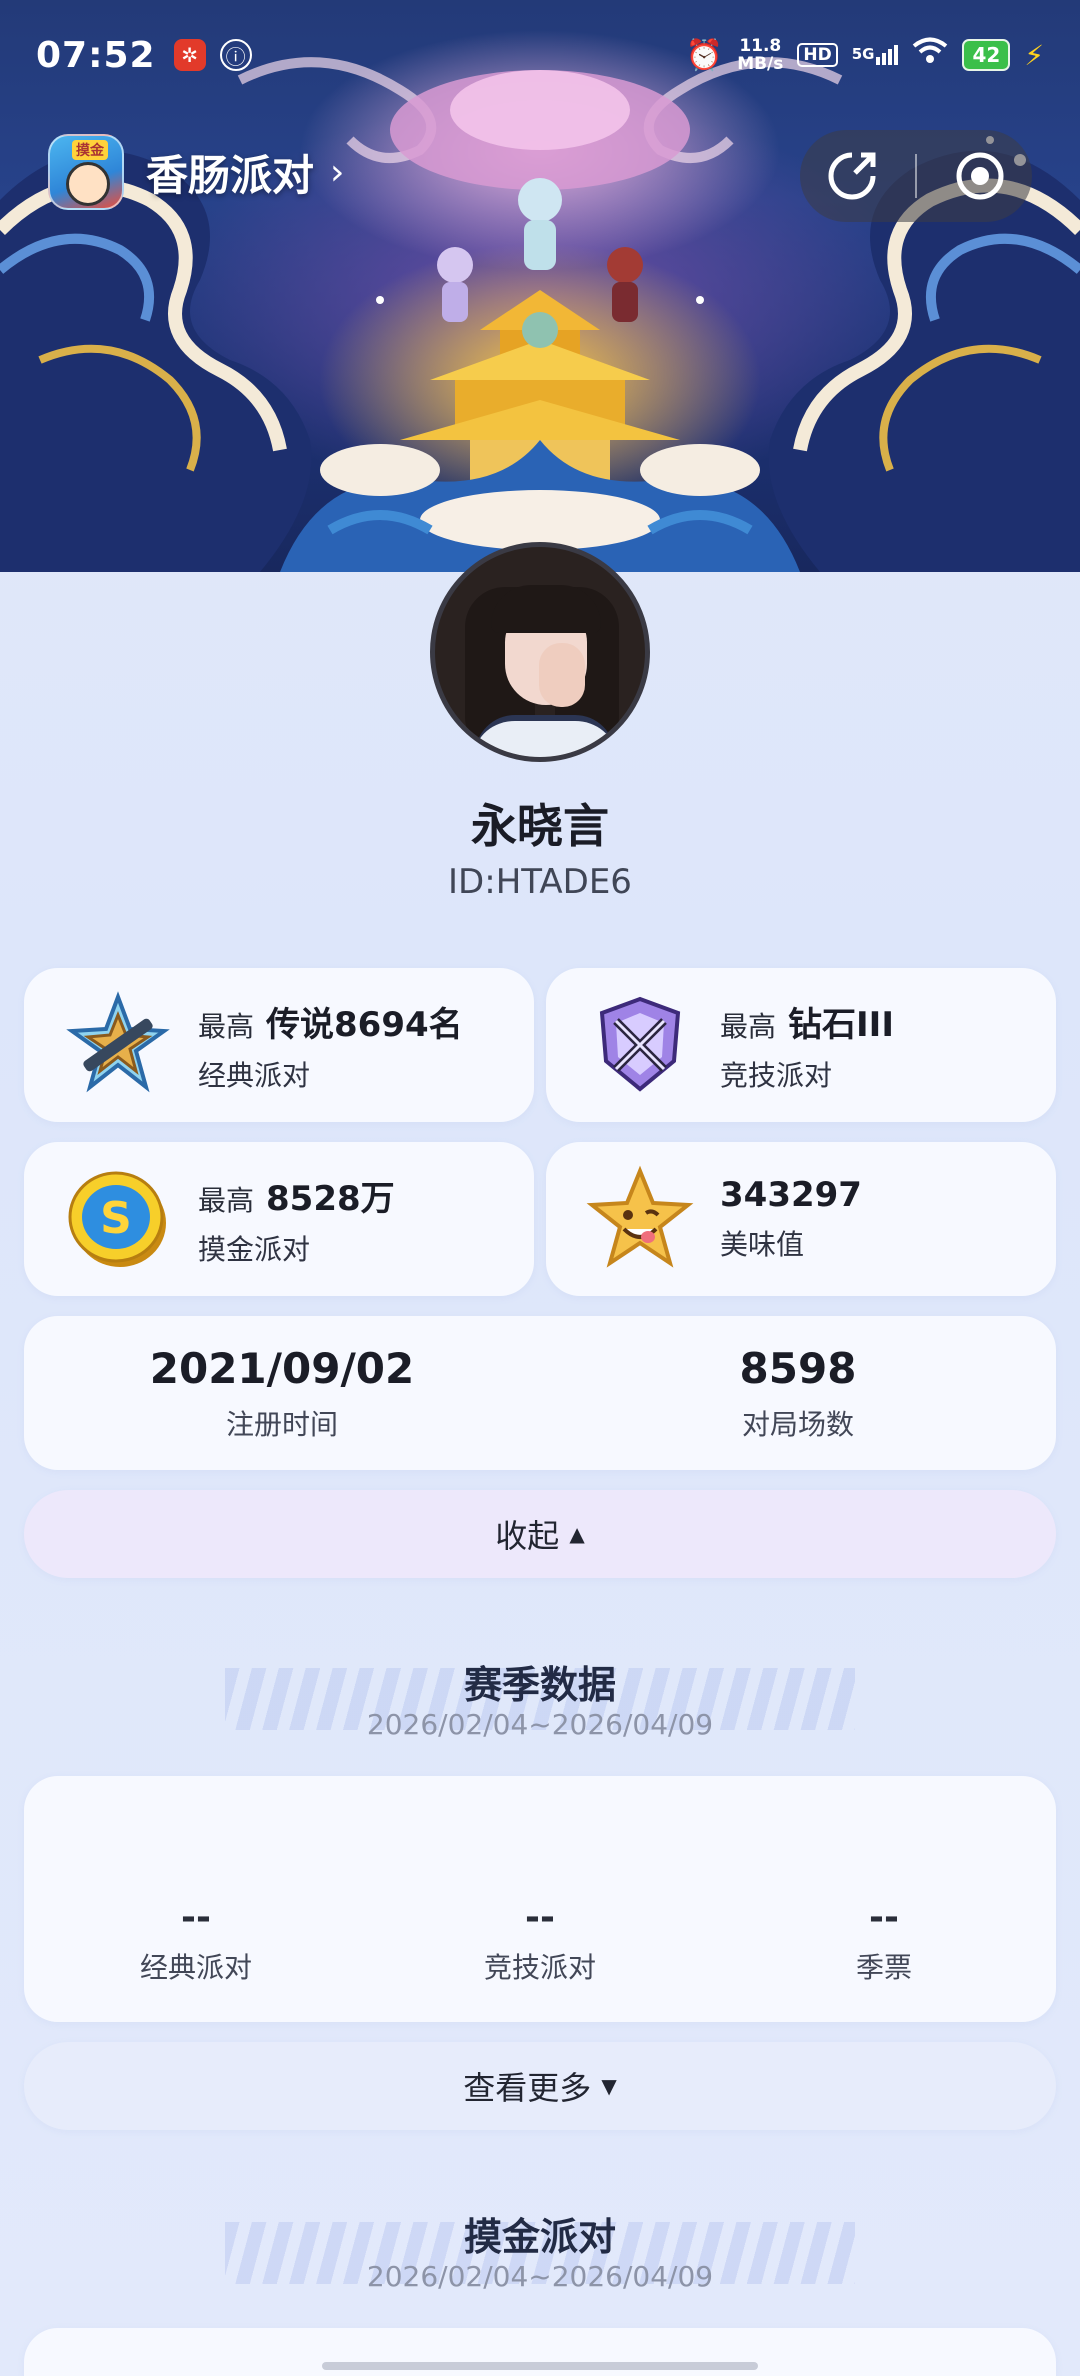 This screenshot has height=2376, width=1080. I want to click on share-icon, so click(852, 176).